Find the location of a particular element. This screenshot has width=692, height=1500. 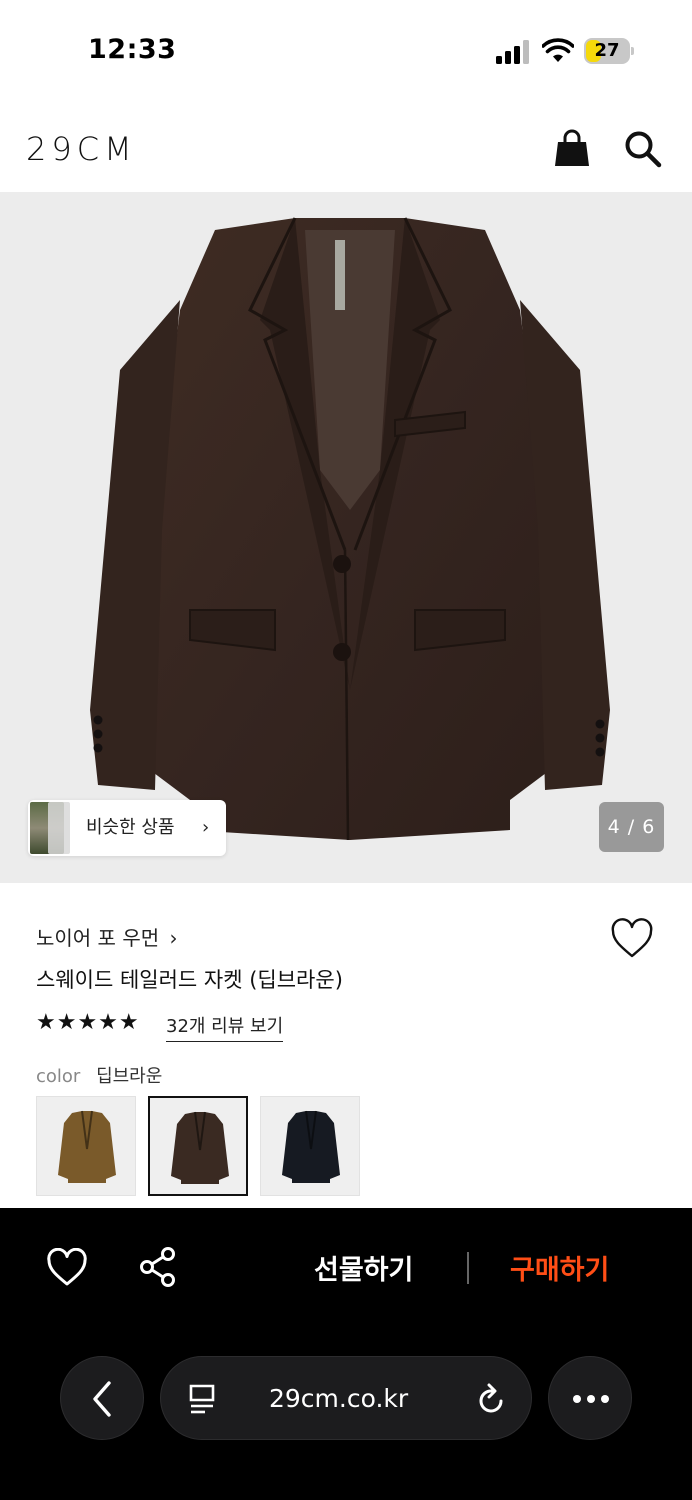

product-title: 스웨이드 테일러드 자켓 (딥브라운) is located at coordinates (189, 980).